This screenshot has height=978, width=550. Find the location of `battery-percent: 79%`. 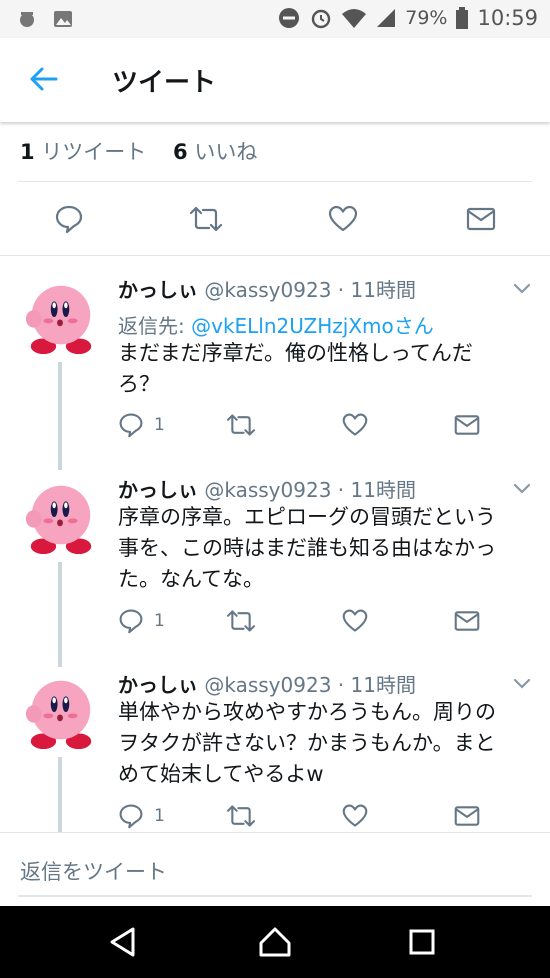

battery-percent: 79% is located at coordinates (426, 18).